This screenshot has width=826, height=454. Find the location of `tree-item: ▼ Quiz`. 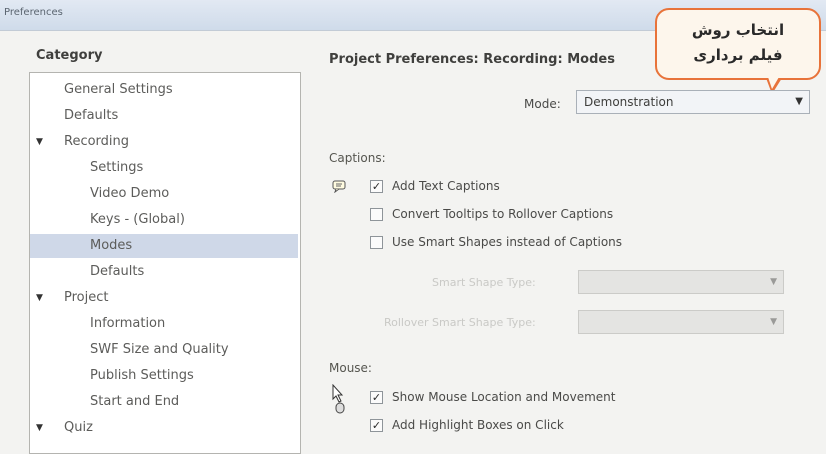

tree-item: ▼ Quiz is located at coordinates (164, 428).